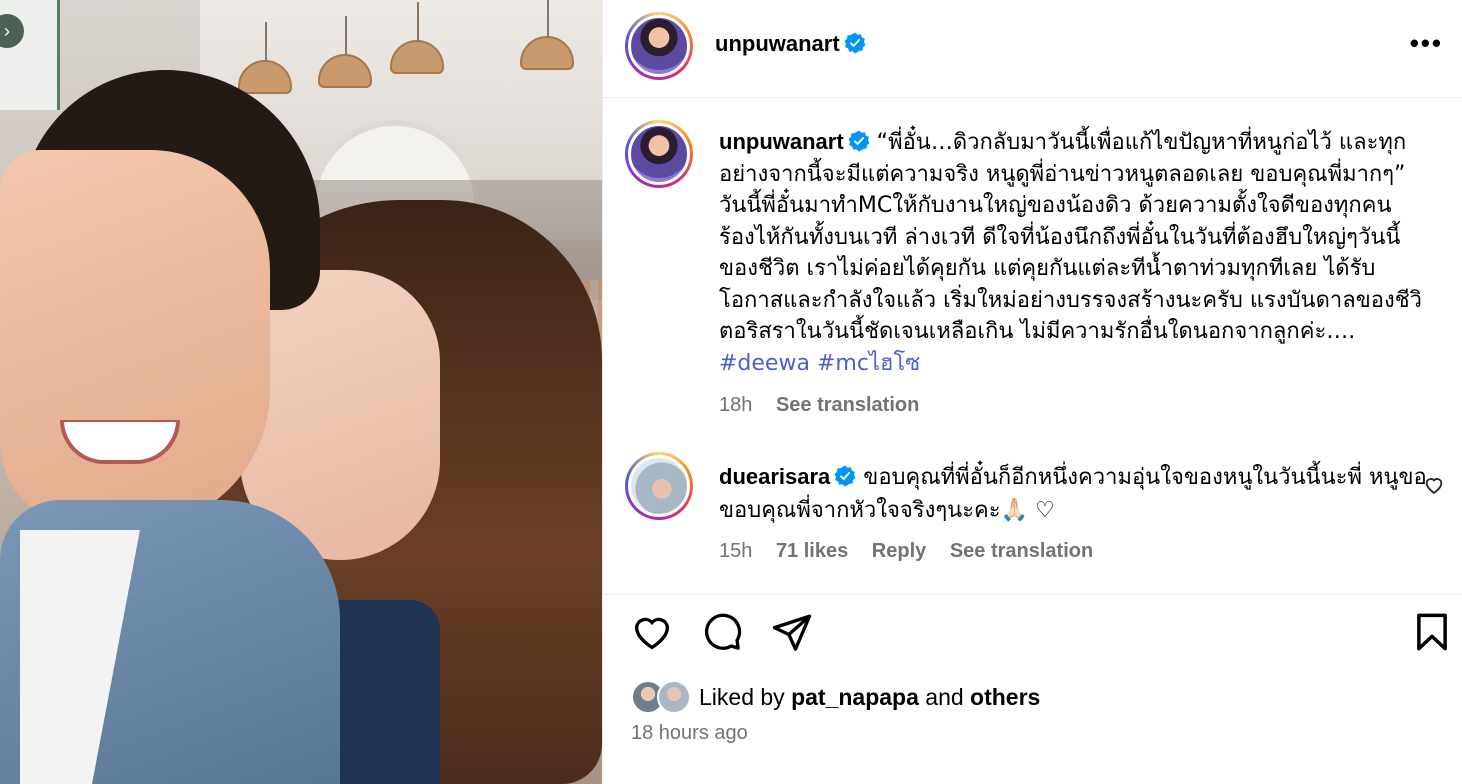  Describe the element at coordinates (899, 551) in the screenshot. I see `comment-reply-button: Reply` at that location.